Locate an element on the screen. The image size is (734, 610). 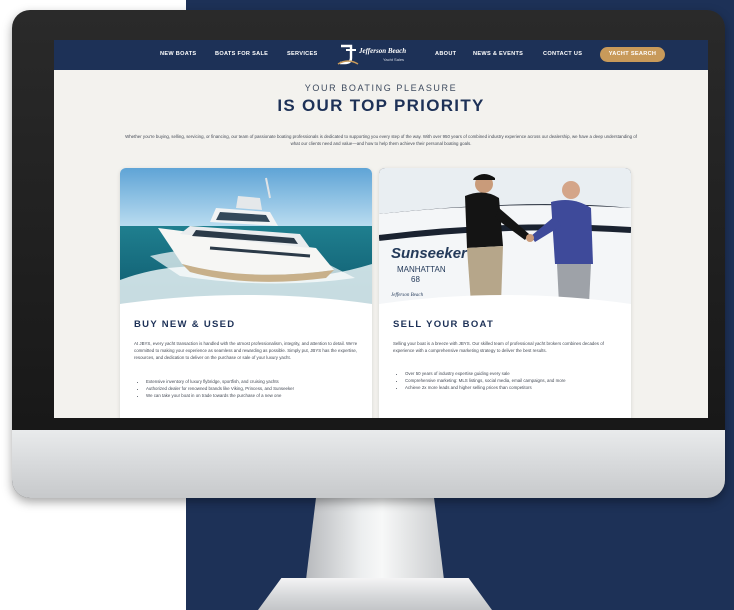
logo-name: Jefferson Beach is located at coordinates (383, 51).